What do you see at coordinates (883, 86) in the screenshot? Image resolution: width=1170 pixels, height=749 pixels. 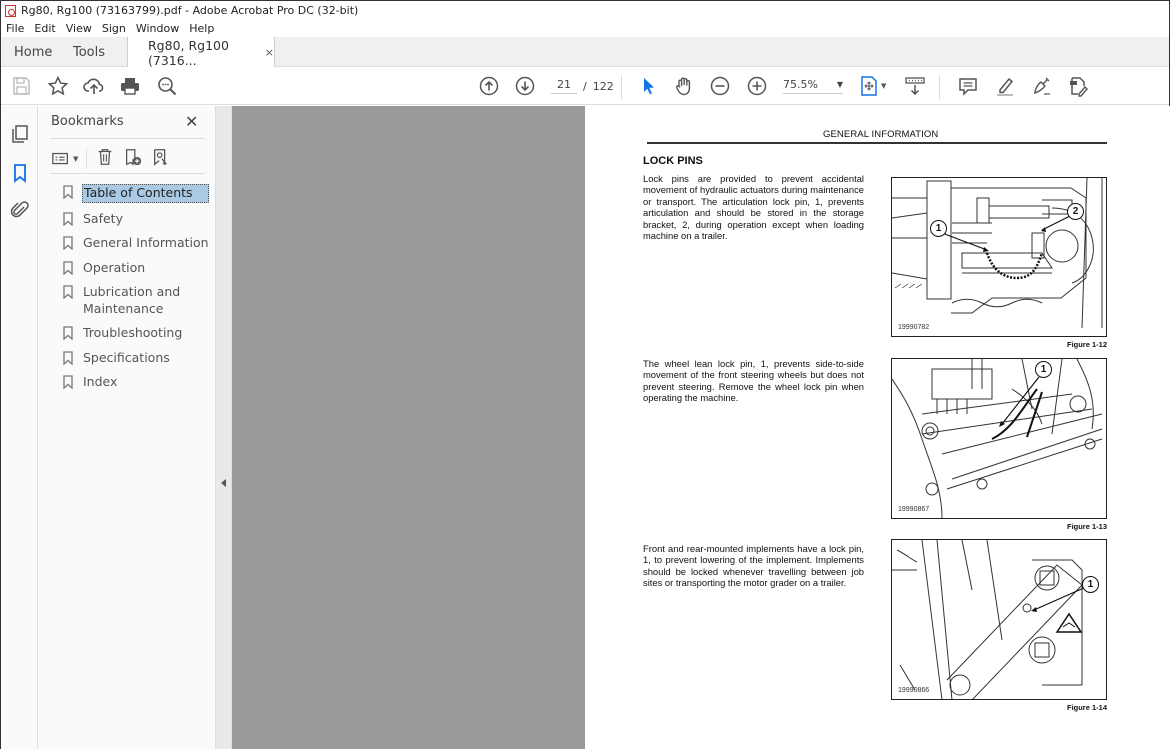 I see `fit-page-dropdown-icon: ▼` at bounding box center [883, 86].